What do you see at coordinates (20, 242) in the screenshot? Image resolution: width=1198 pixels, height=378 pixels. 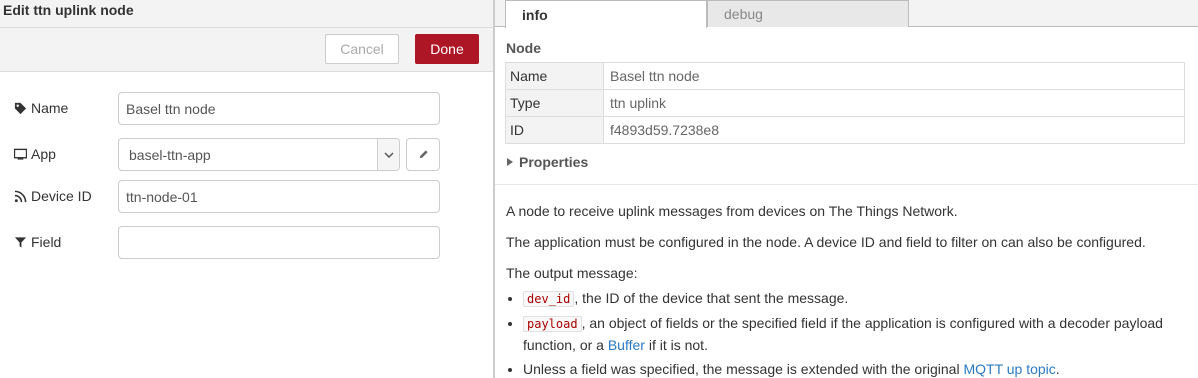 I see `filter-icon` at bounding box center [20, 242].